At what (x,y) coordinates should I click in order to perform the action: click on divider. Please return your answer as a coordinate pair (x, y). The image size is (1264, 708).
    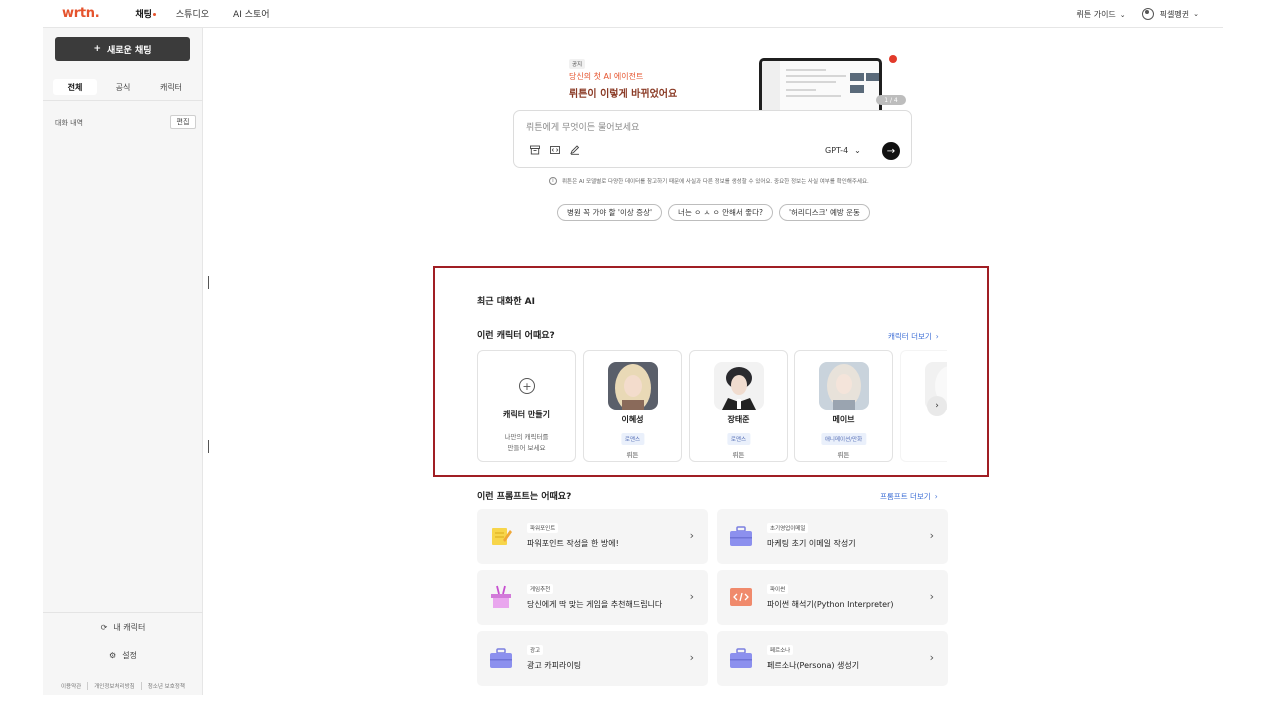
    Looking at the image, I should click on (123, 100).